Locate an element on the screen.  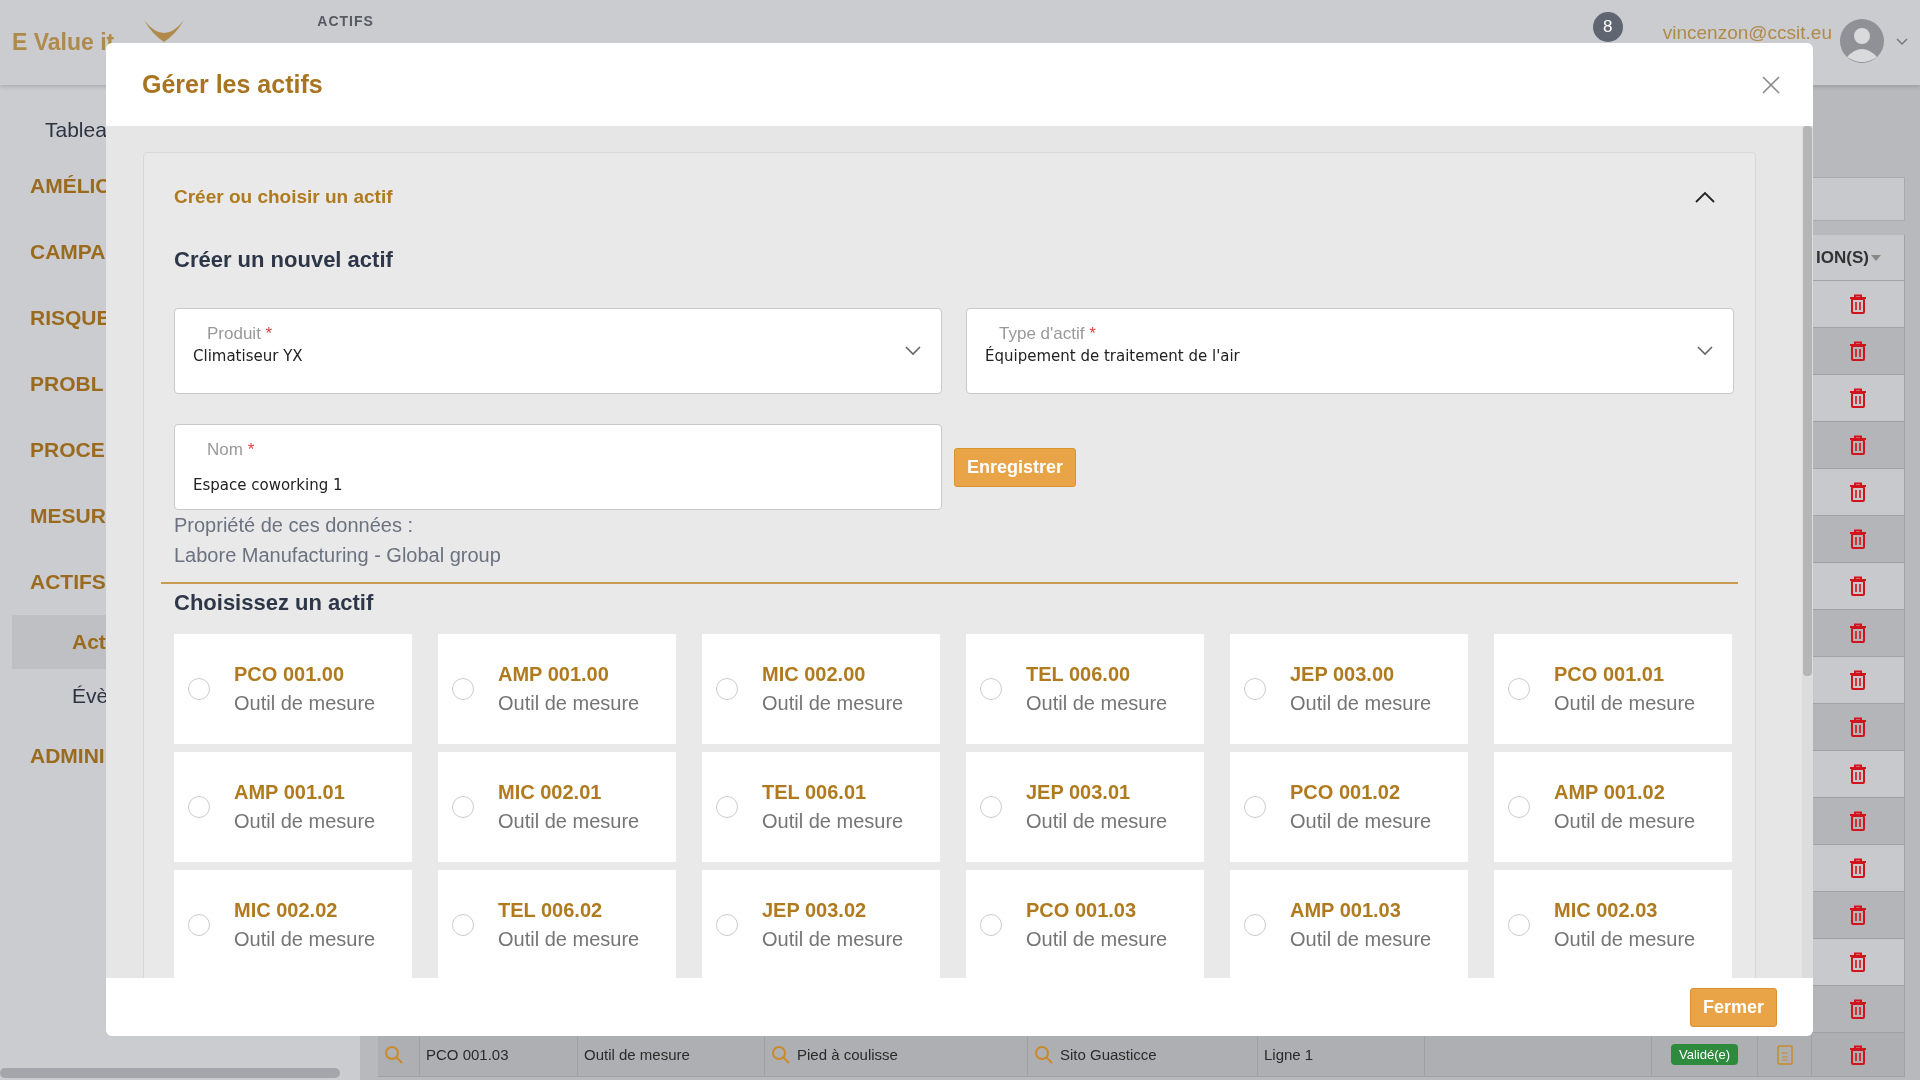
asset-code: JEP 003.00 is located at coordinates (1343, 674).